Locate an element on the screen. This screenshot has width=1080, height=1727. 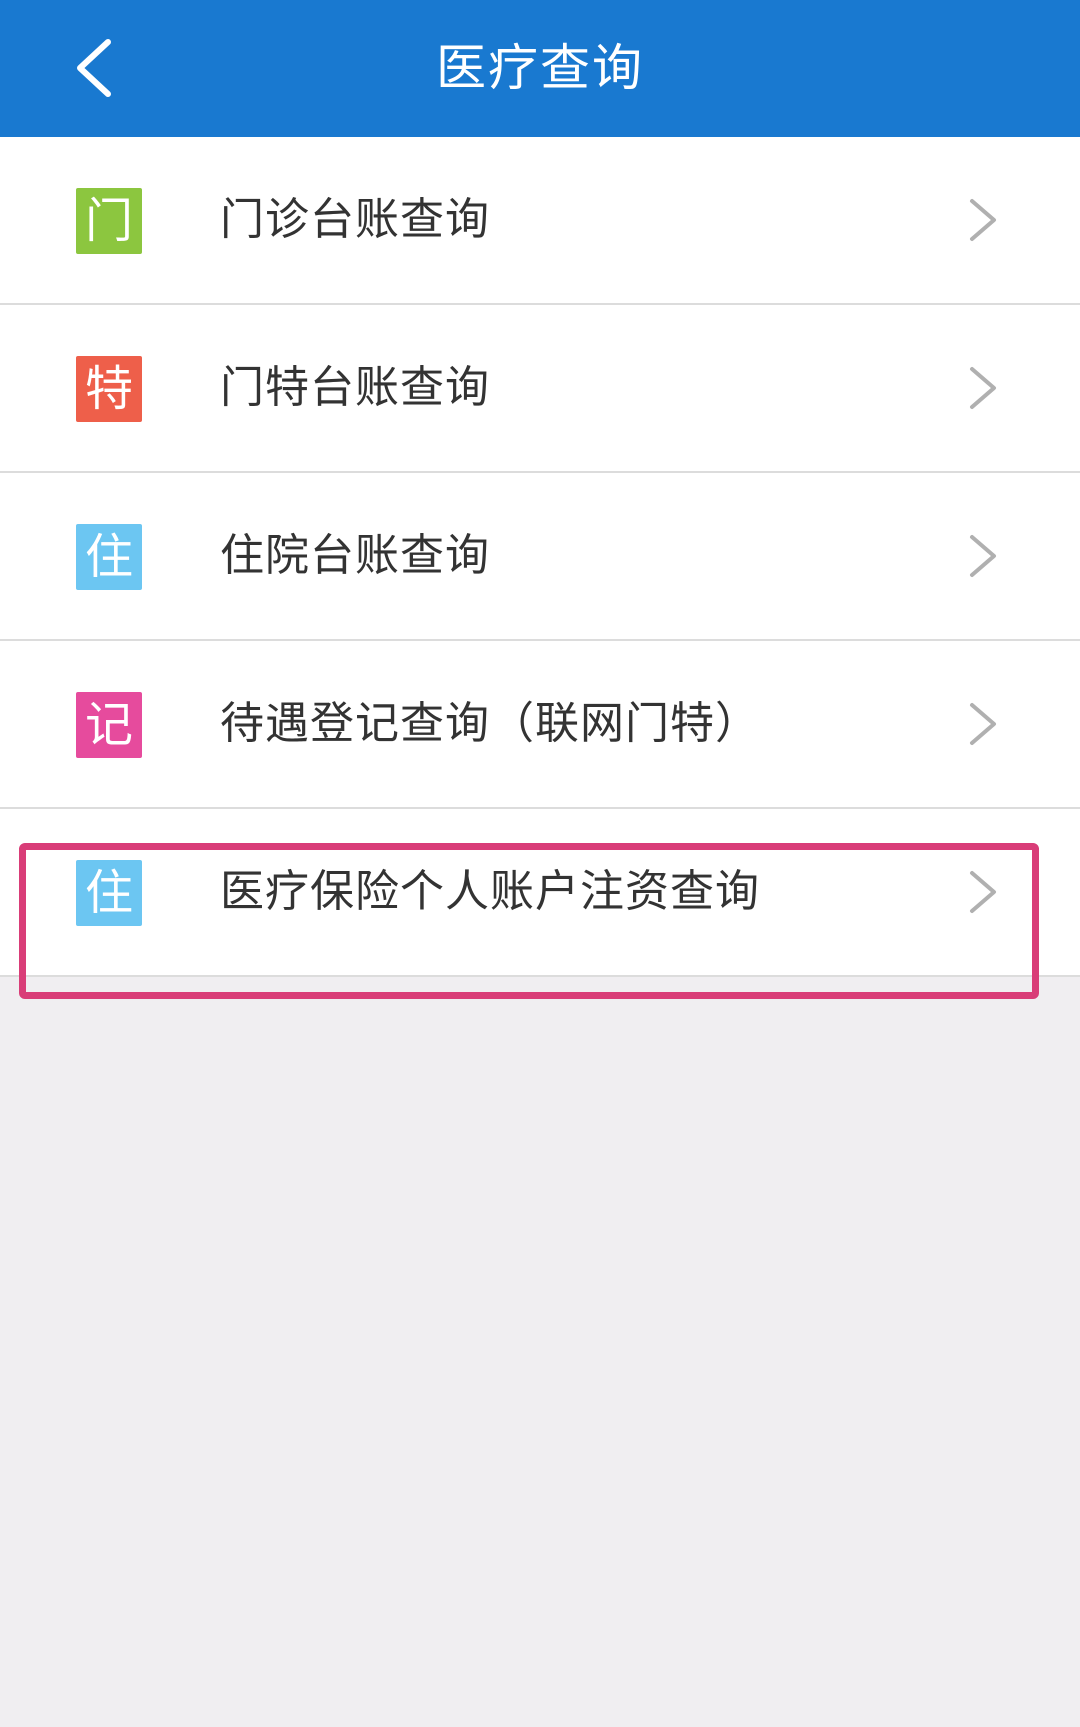
menu-item-label: 门特台账查询 is located at coordinates (355, 387).